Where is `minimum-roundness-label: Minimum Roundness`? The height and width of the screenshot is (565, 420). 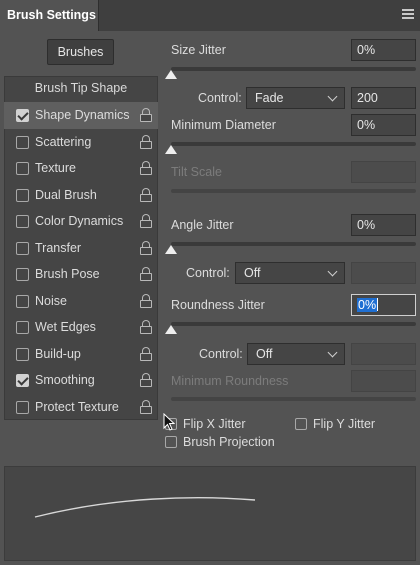 minimum-roundness-label: Minimum Roundness is located at coordinates (230, 381).